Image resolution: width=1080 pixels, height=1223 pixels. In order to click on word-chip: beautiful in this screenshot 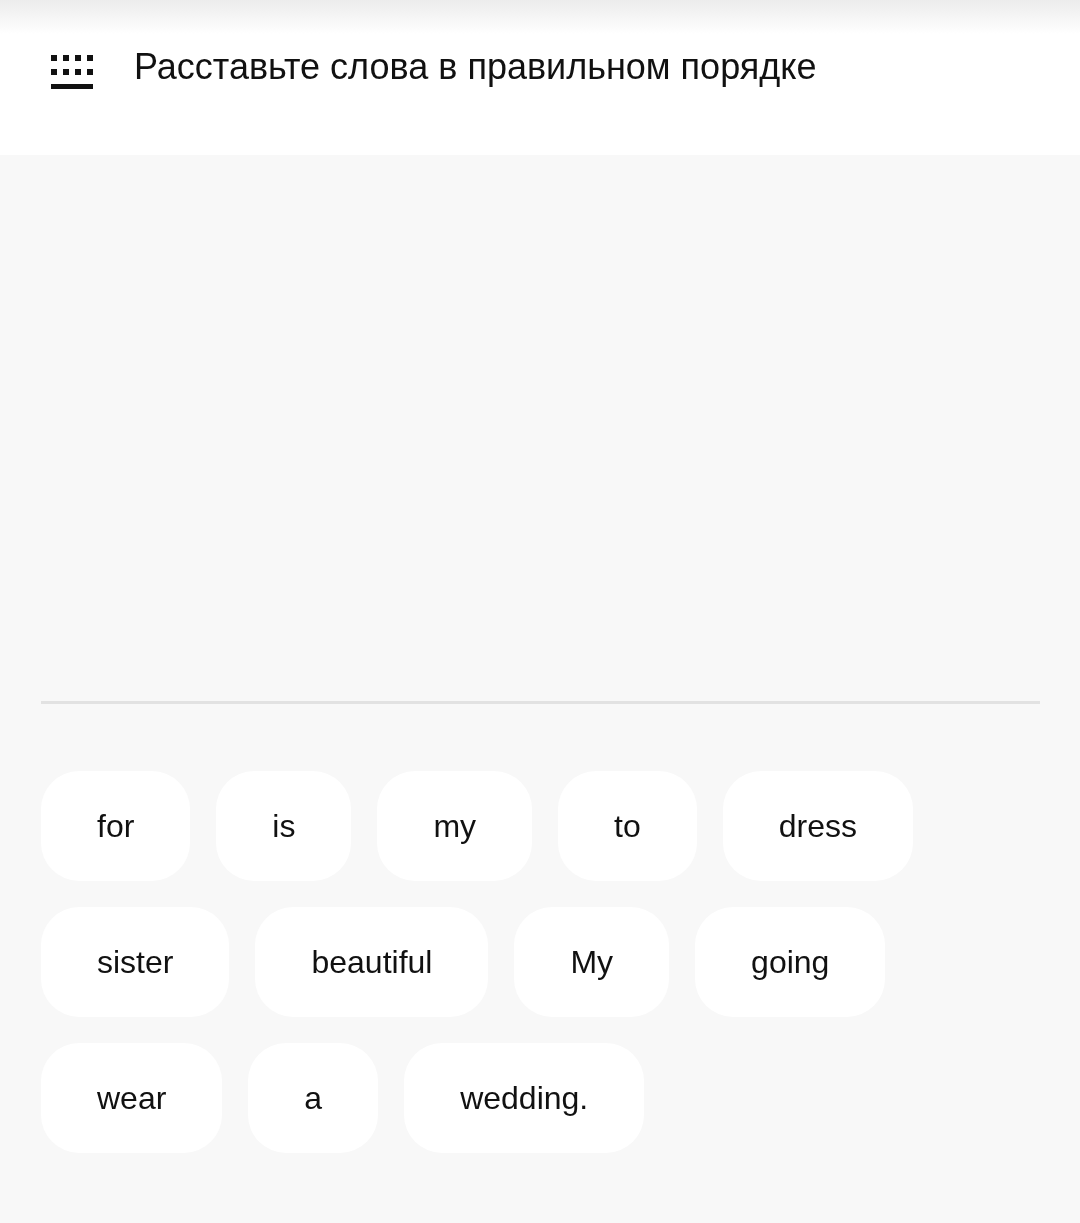, I will do `click(372, 962)`.